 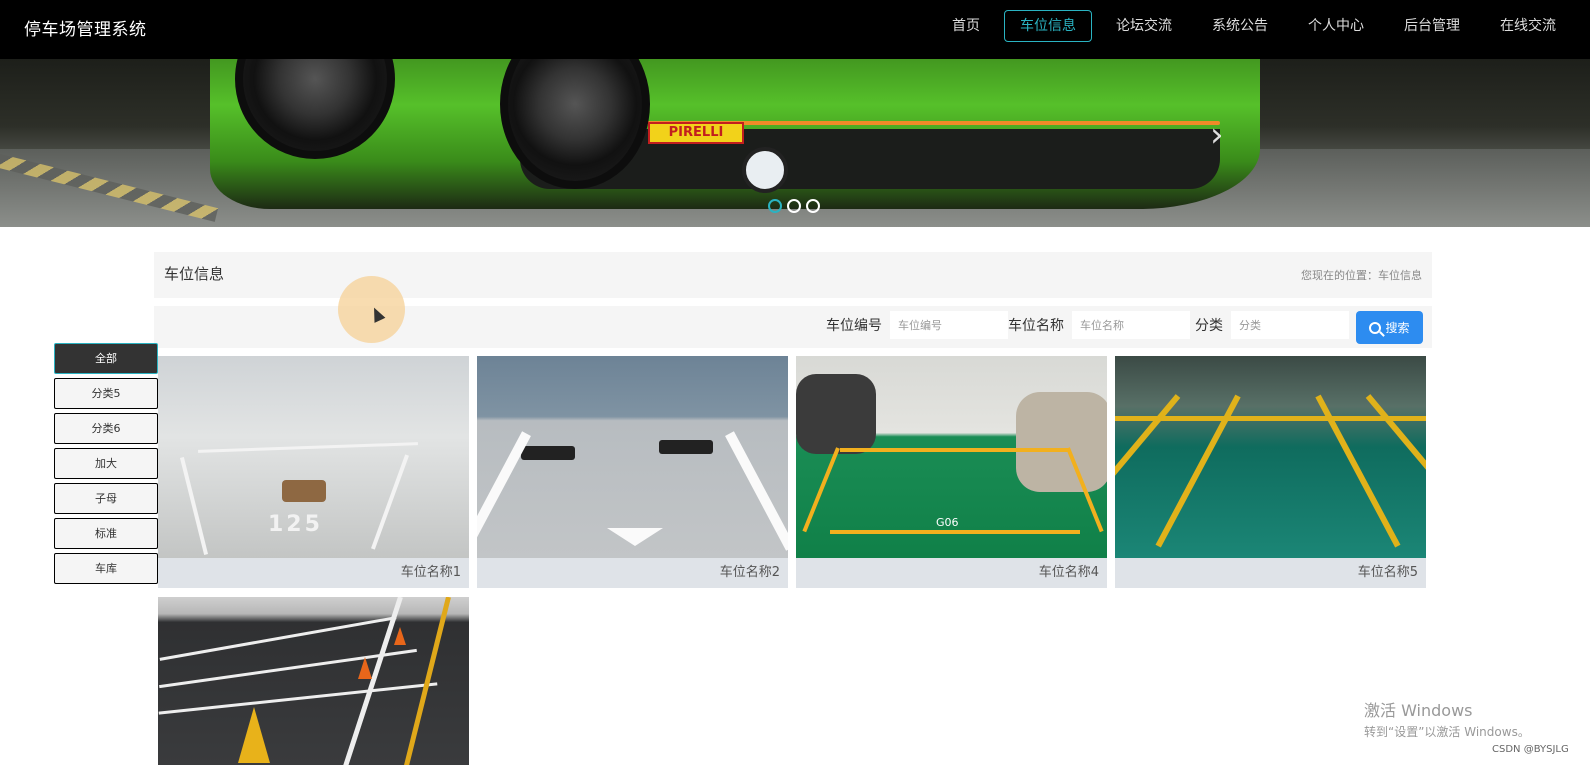 I want to click on category-sidebar: 全部 分类5 分类6 加大 子母 标准 车库, so click(x=106, y=465).